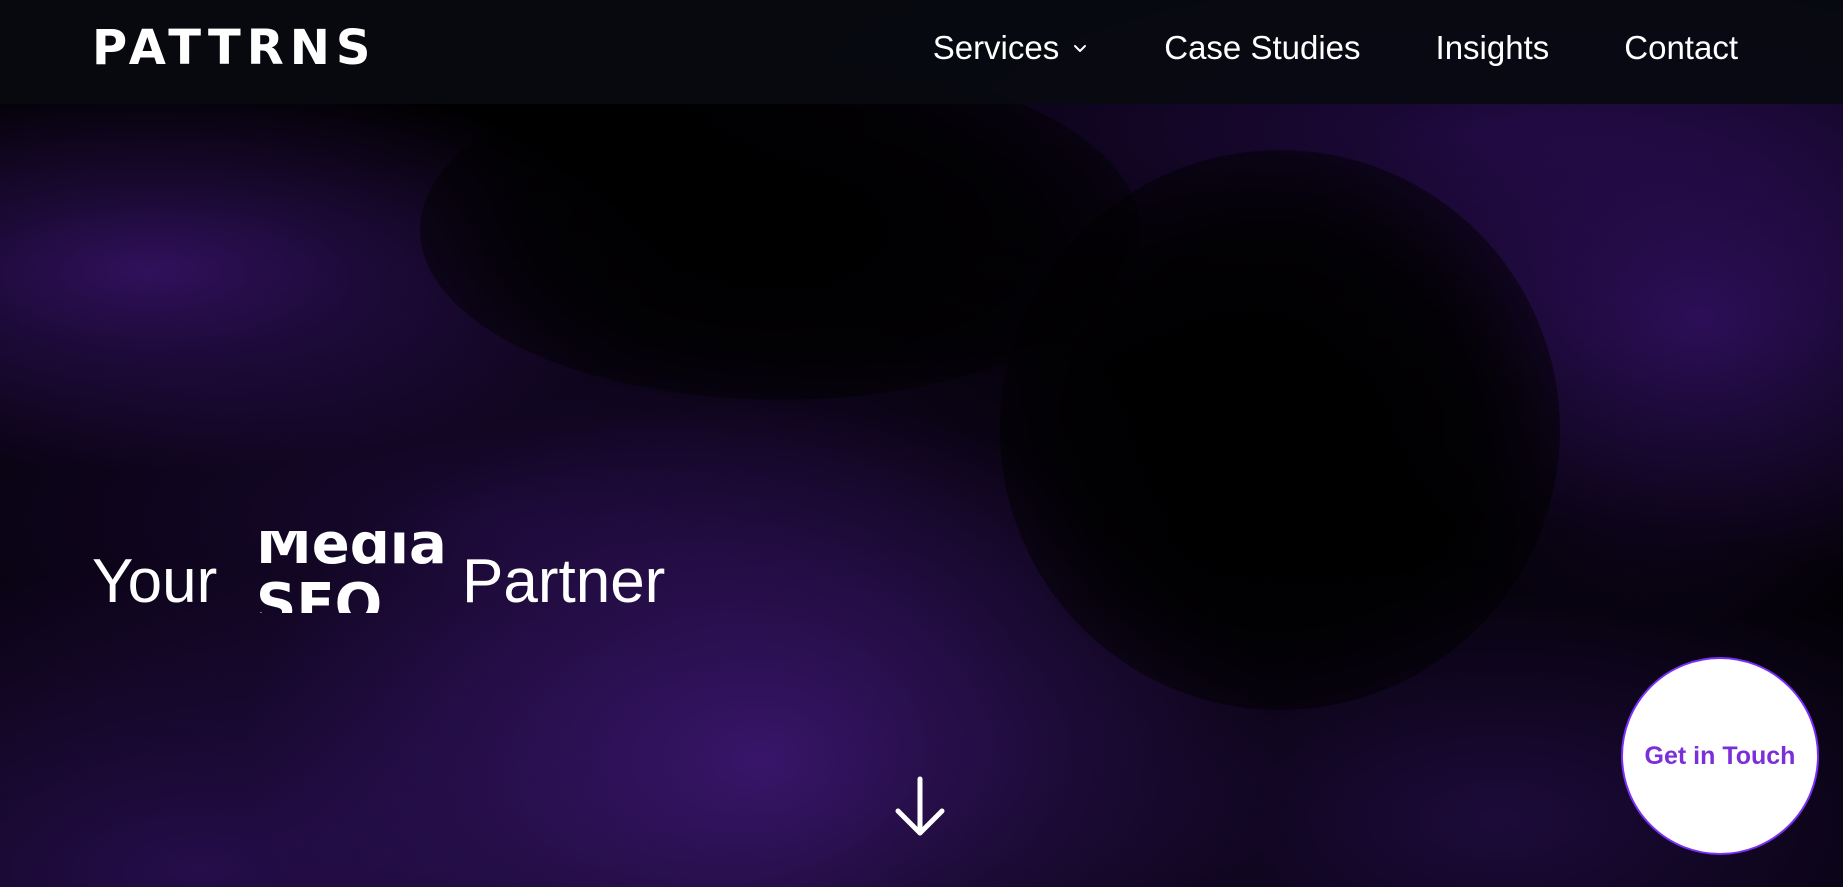 The height and width of the screenshot is (887, 1843). I want to click on main-nav: Services Case Studies Insights Contact, so click(1335, 48).